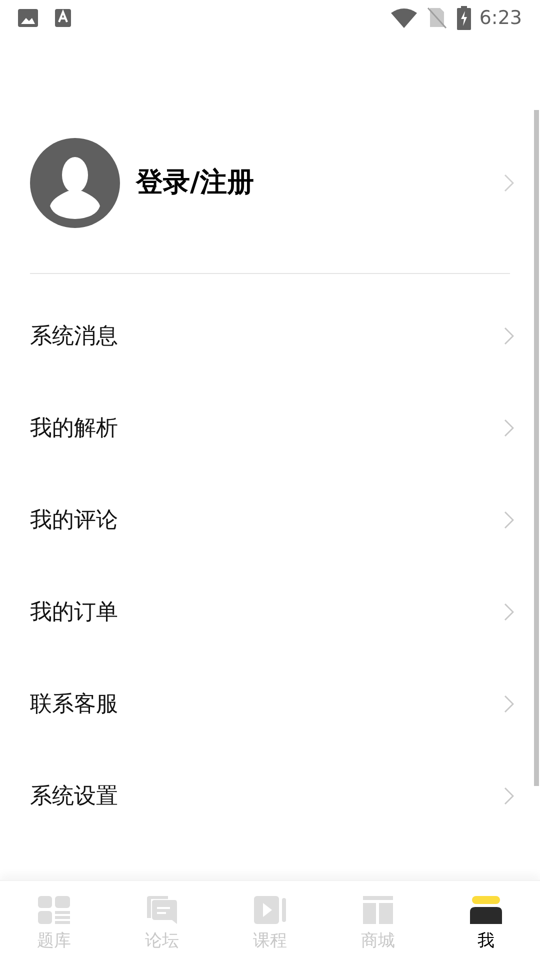 This screenshot has width=540, height=960. I want to click on grid-icon, so click(54, 910).